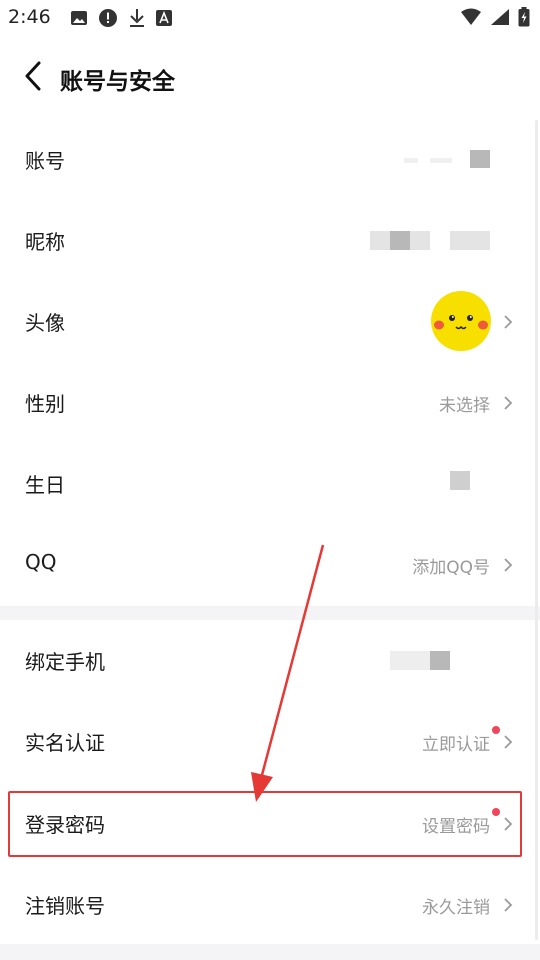 This screenshot has height=960, width=540. What do you see at coordinates (456, 745) in the screenshot?
I see `row-value: 立即认证` at bounding box center [456, 745].